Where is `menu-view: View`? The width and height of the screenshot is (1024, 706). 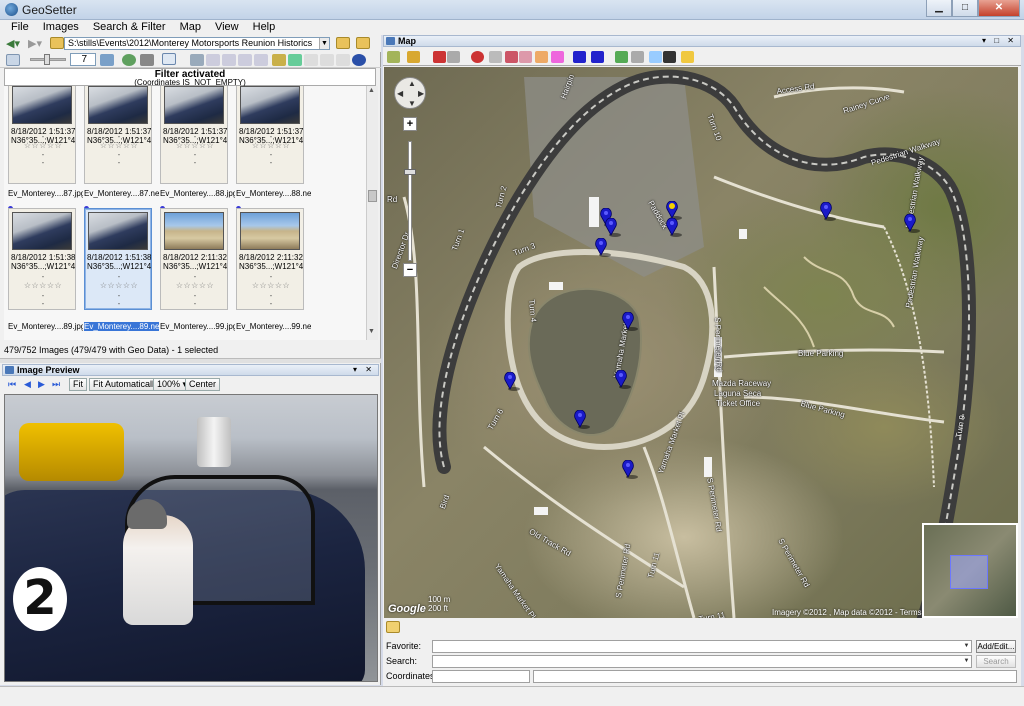
menu-view: View is located at coordinates (227, 27).